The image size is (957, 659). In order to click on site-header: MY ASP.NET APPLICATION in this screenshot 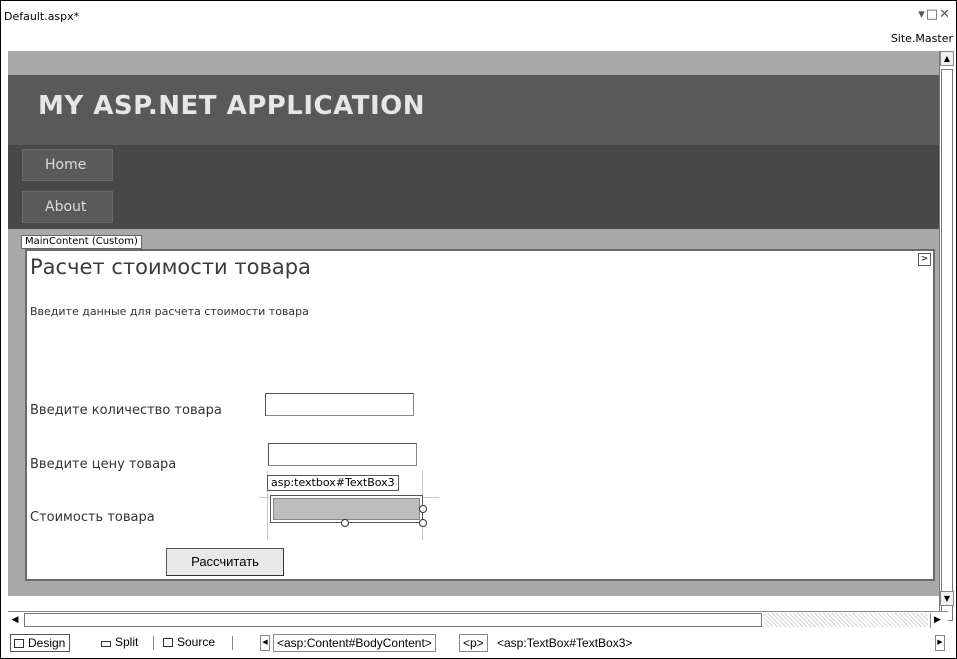, I will do `click(473, 110)`.